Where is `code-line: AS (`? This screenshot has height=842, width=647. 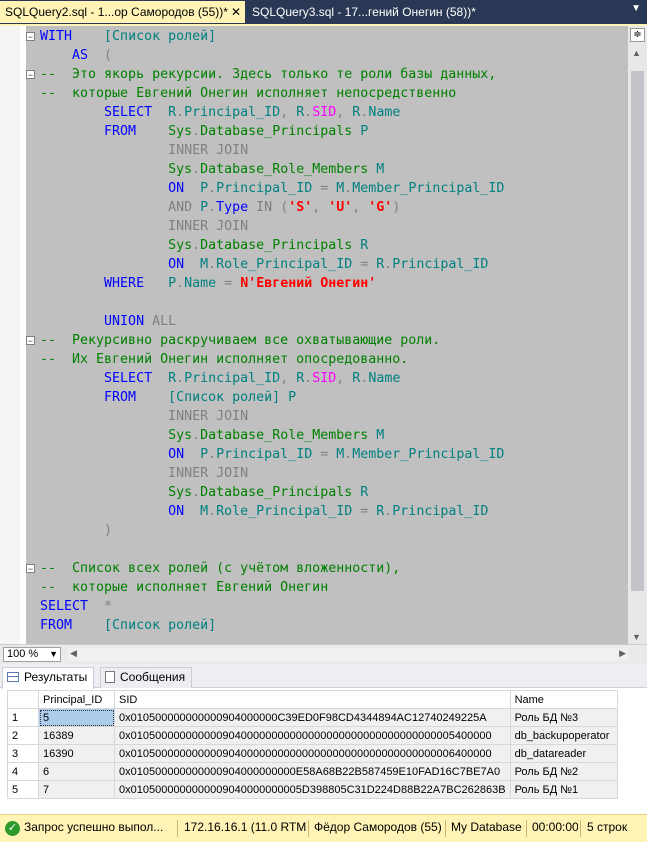
code-line: AS ( is located at coordinates (76, 55).